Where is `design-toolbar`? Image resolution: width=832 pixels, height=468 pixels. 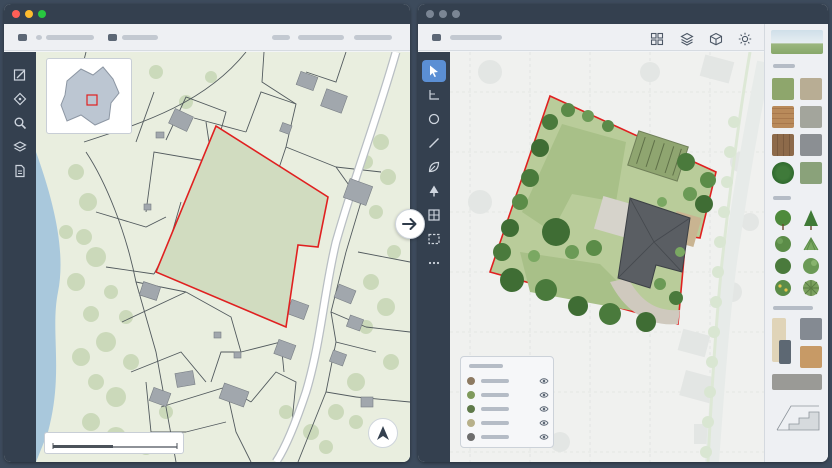
design-toolbar is located at coordinates (591, 37).